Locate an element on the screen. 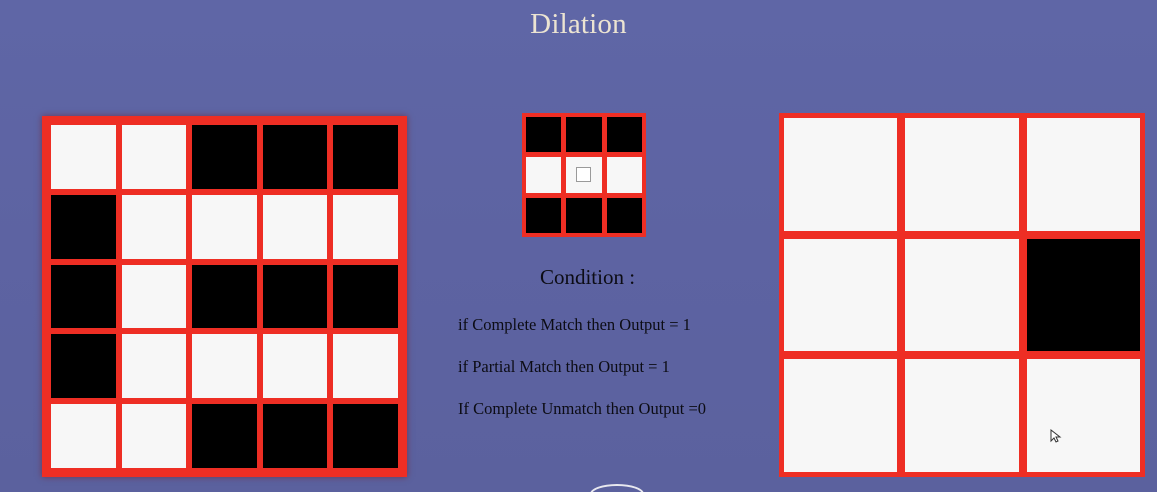 The image size is (1157, 492). play-control-icon is located at coordinates (617, 488).